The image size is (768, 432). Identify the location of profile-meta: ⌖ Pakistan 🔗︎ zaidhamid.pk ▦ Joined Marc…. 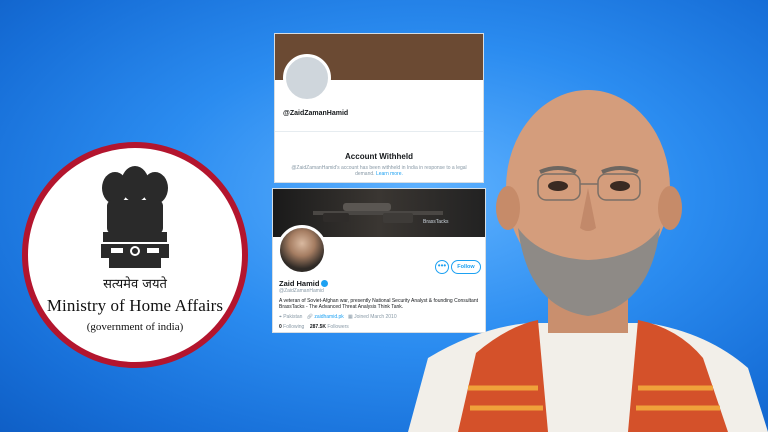
(338, 317).